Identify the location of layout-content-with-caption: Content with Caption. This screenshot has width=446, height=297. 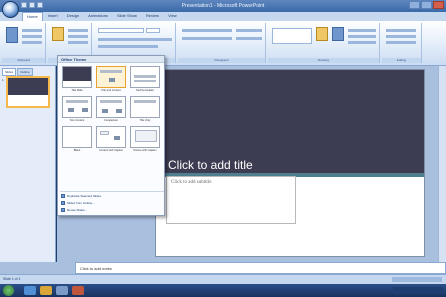
(111, 139).